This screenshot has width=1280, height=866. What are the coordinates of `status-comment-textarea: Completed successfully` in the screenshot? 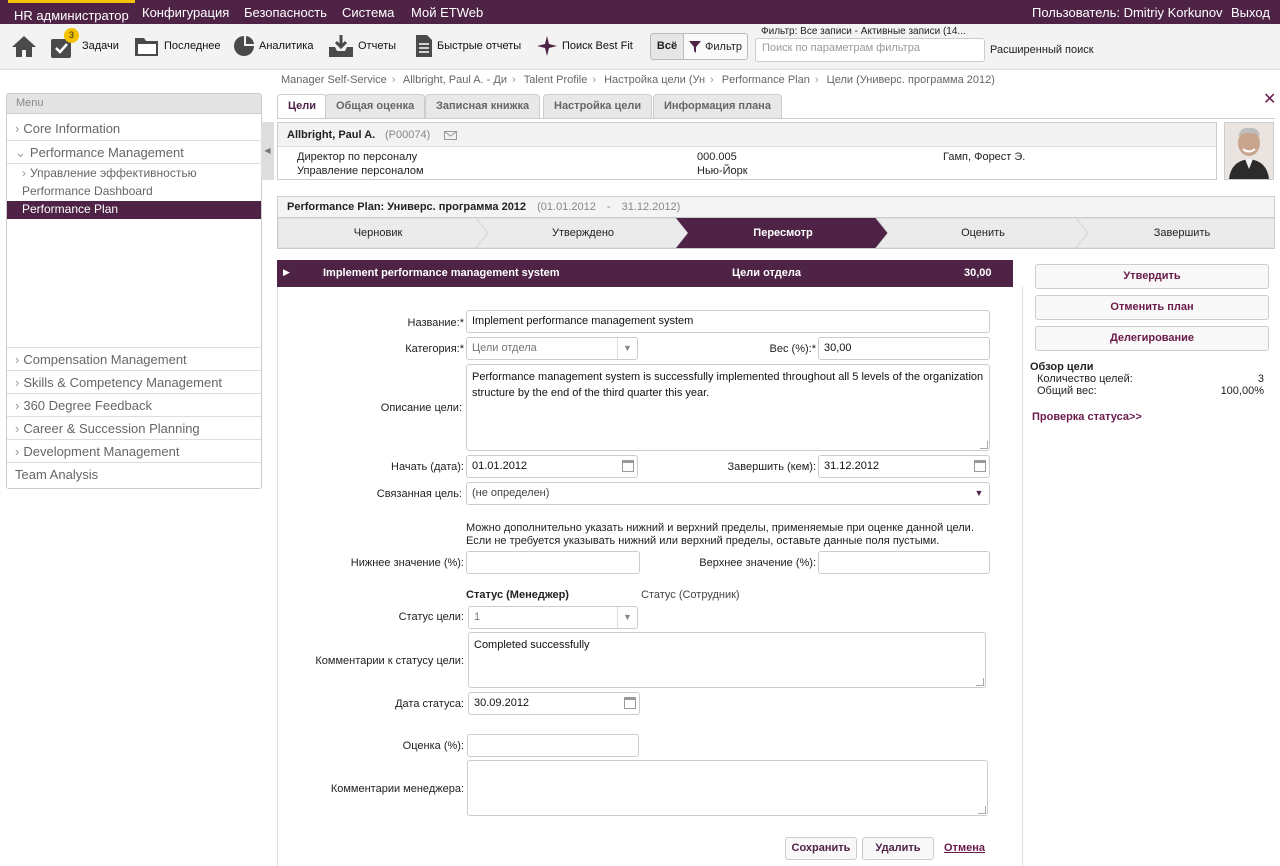 It's located at (727, 660).